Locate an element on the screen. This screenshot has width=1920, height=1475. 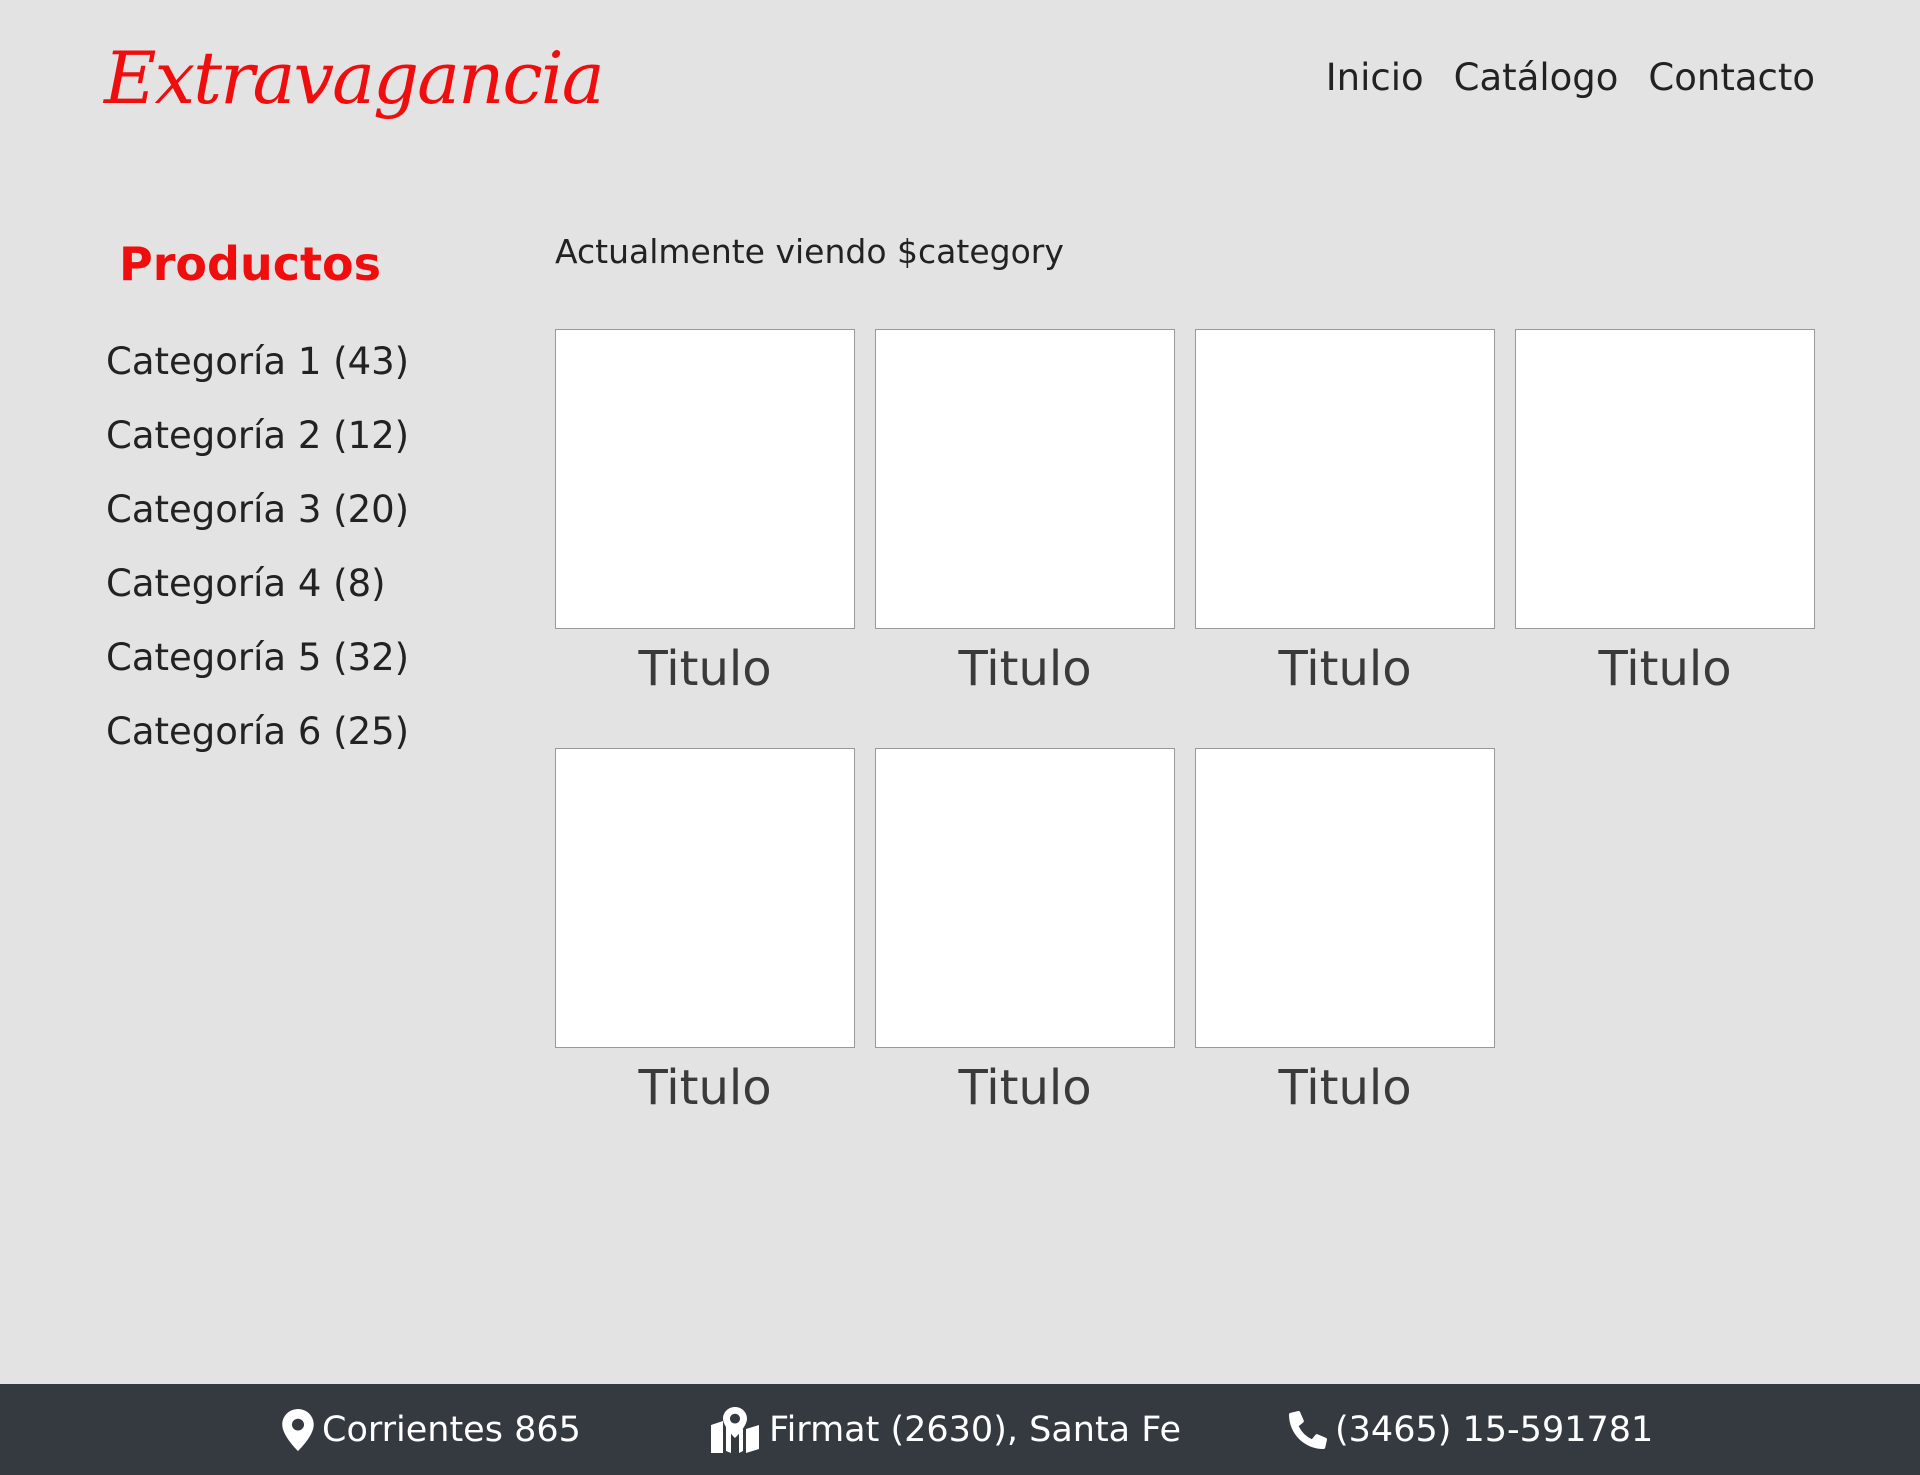
nav-link-catalogo: Catálogo is located at coordinates (1536, 78).